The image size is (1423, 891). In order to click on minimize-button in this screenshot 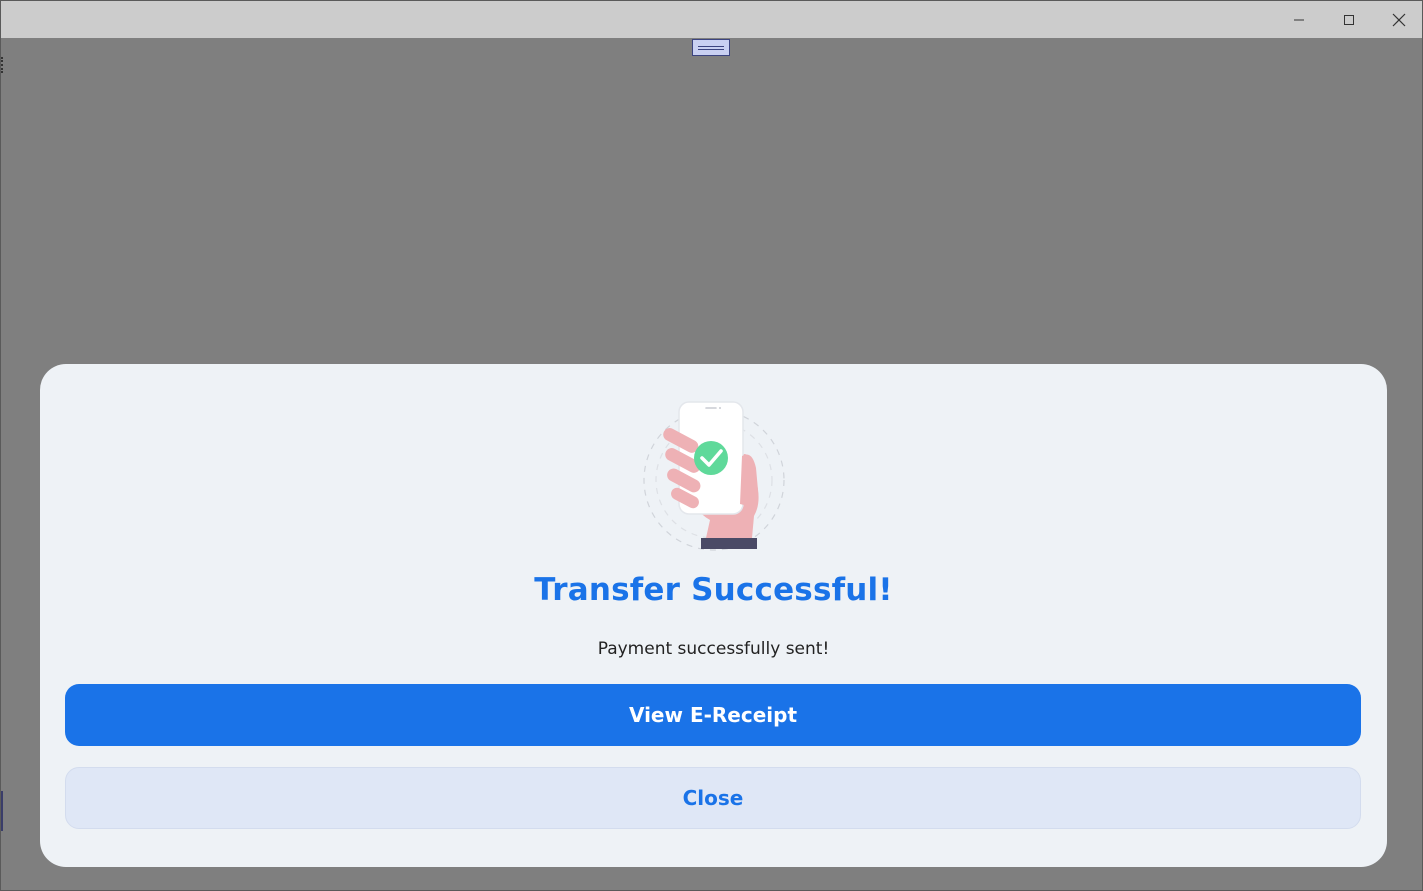, I will do `click(1299, 19)`.